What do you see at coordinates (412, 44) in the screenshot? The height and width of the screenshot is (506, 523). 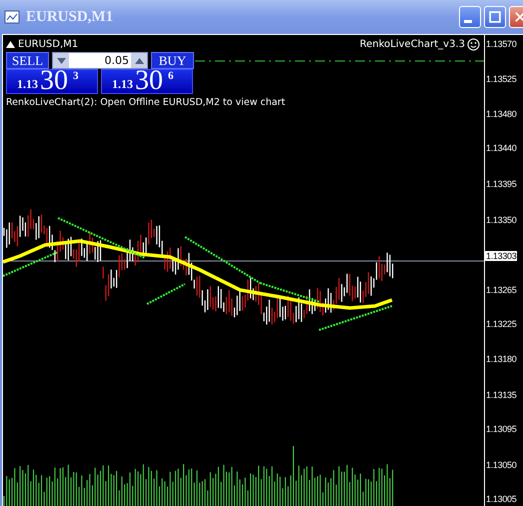 I see `indicator-label: RenkoLiveChart_v3.3` at bounding box center [412, 44].